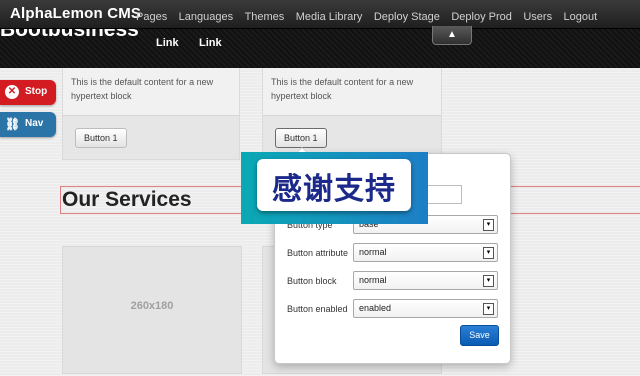  I want to click on save-button: Save, so click(479, 335).